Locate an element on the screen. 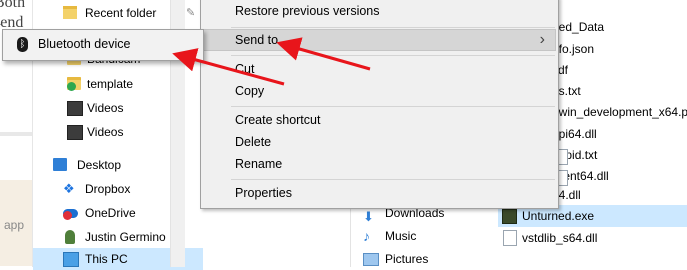 This screenshot has width=687, height=270. dropbox-icon: ❖ is located at coordinates (69, 188).